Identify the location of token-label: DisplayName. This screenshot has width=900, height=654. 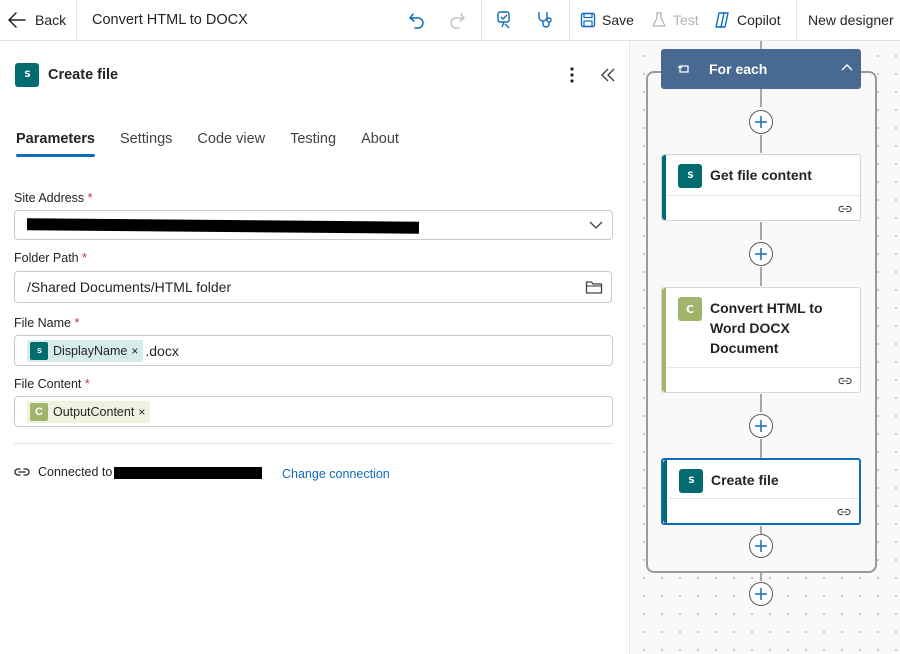
(90, 350).